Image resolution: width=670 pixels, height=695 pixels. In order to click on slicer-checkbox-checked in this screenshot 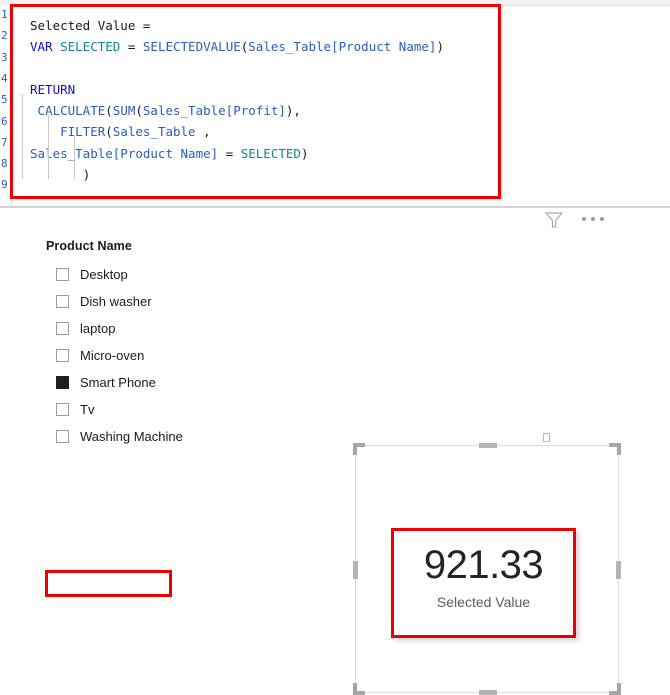, I will do `click(62, 382)`.